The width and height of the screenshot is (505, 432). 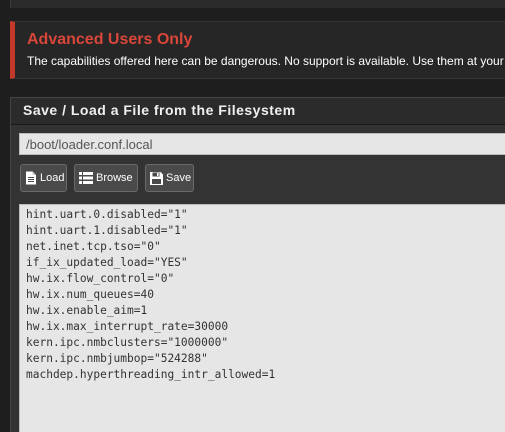 What do you see at coordinates (110, 39) in the screenshot?
I see `alert-title: Advanced Users Only` at bounding box center [110, 39].